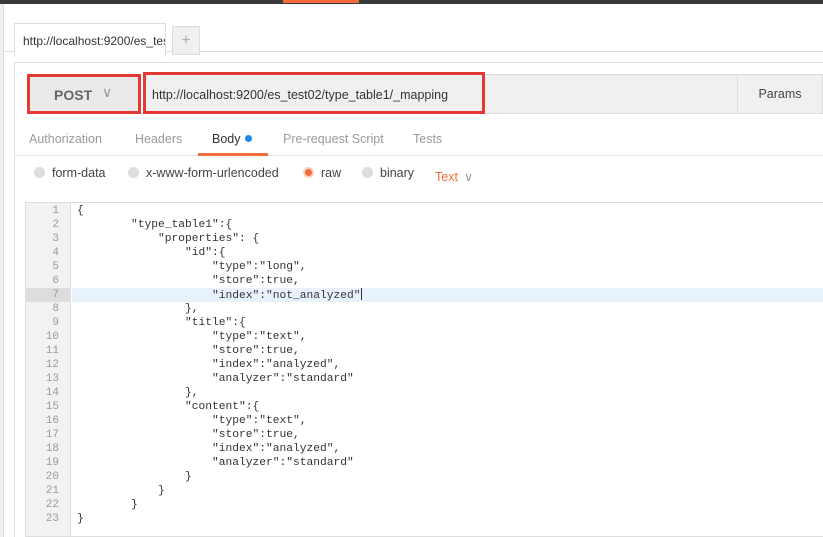 The image size is (823, 537). Describe the element at coordinates (55, 225) in the screenshot. I see `line-number: 2` at that location.